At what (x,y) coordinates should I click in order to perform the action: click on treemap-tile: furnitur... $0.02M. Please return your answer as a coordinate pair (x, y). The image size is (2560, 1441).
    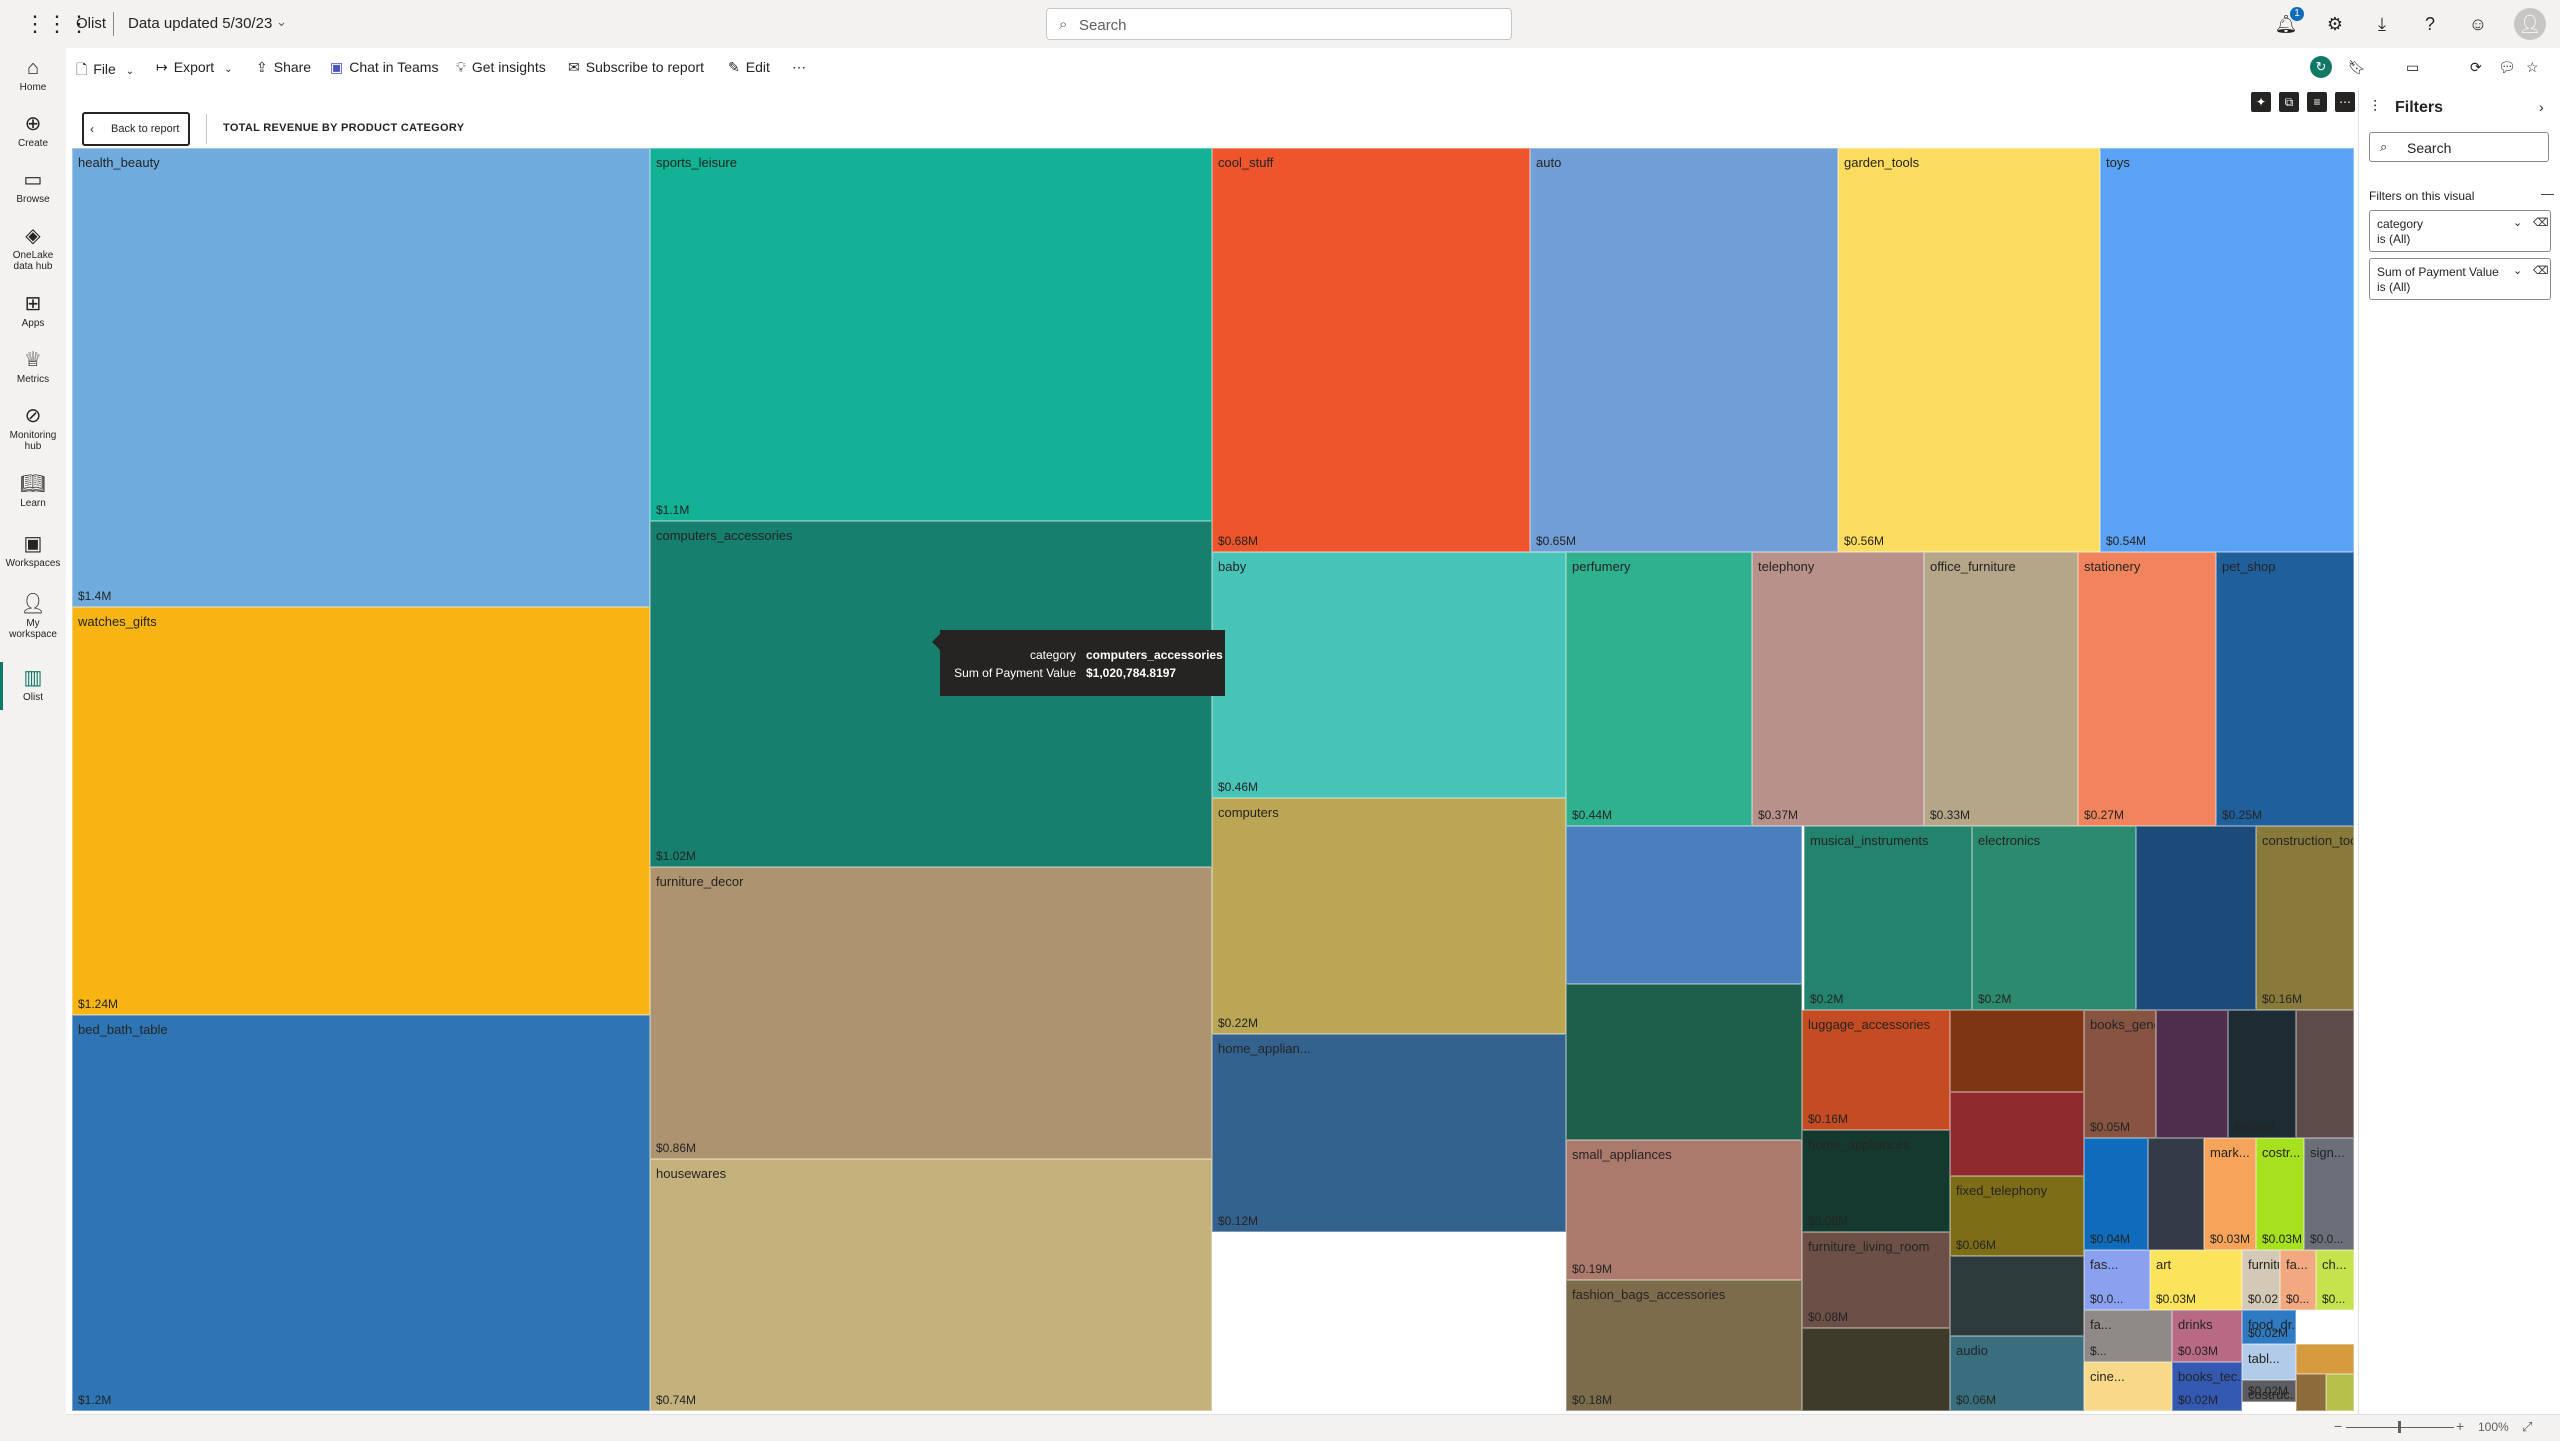
    Looking at the image, I should click on (2261, 1280).